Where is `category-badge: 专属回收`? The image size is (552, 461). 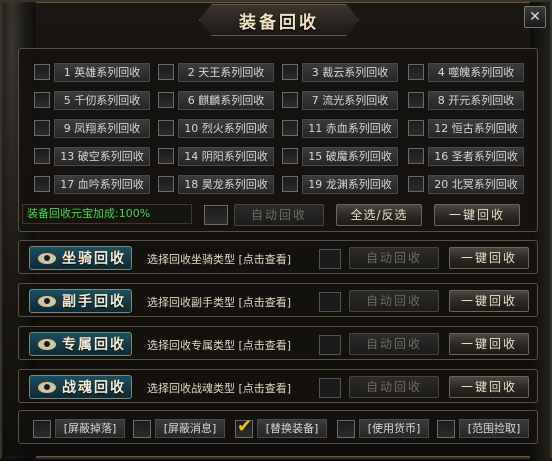 category-badge: 专属回收 is located at coordinates (80, 344).